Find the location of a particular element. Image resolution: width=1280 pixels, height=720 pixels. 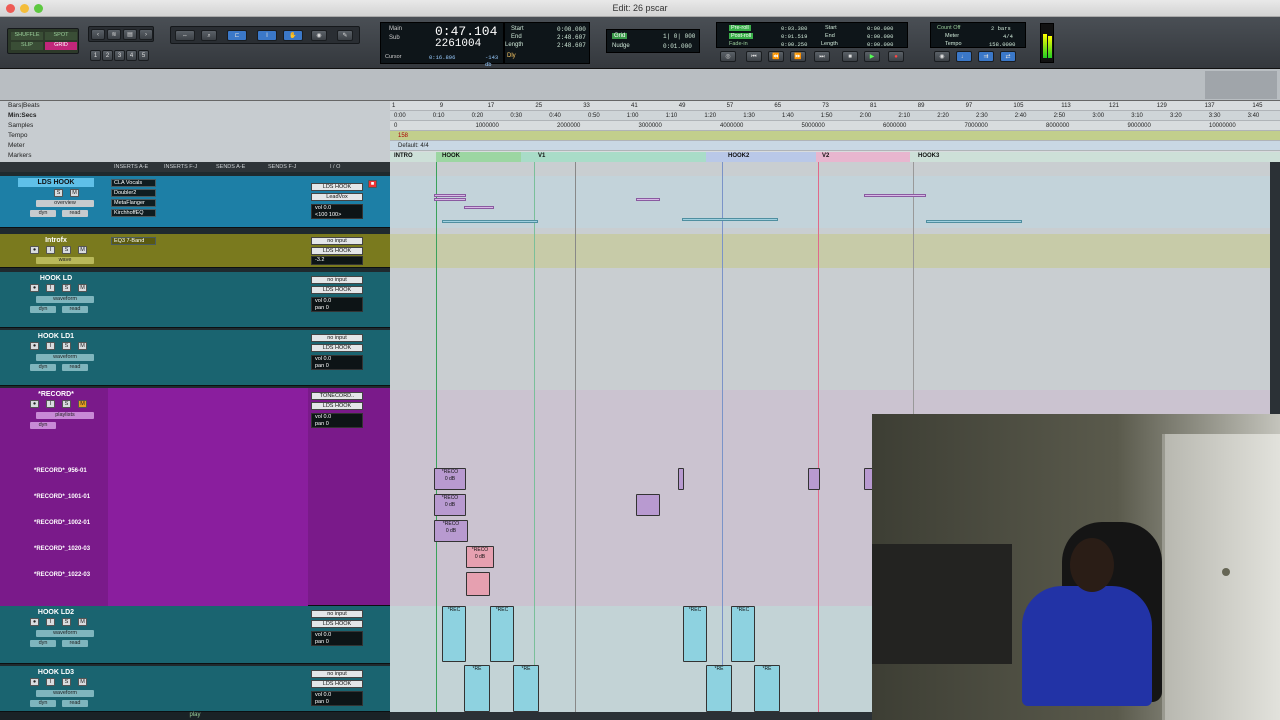

sel-start-value: 0:00.000 is located at coordinates (571, 29).